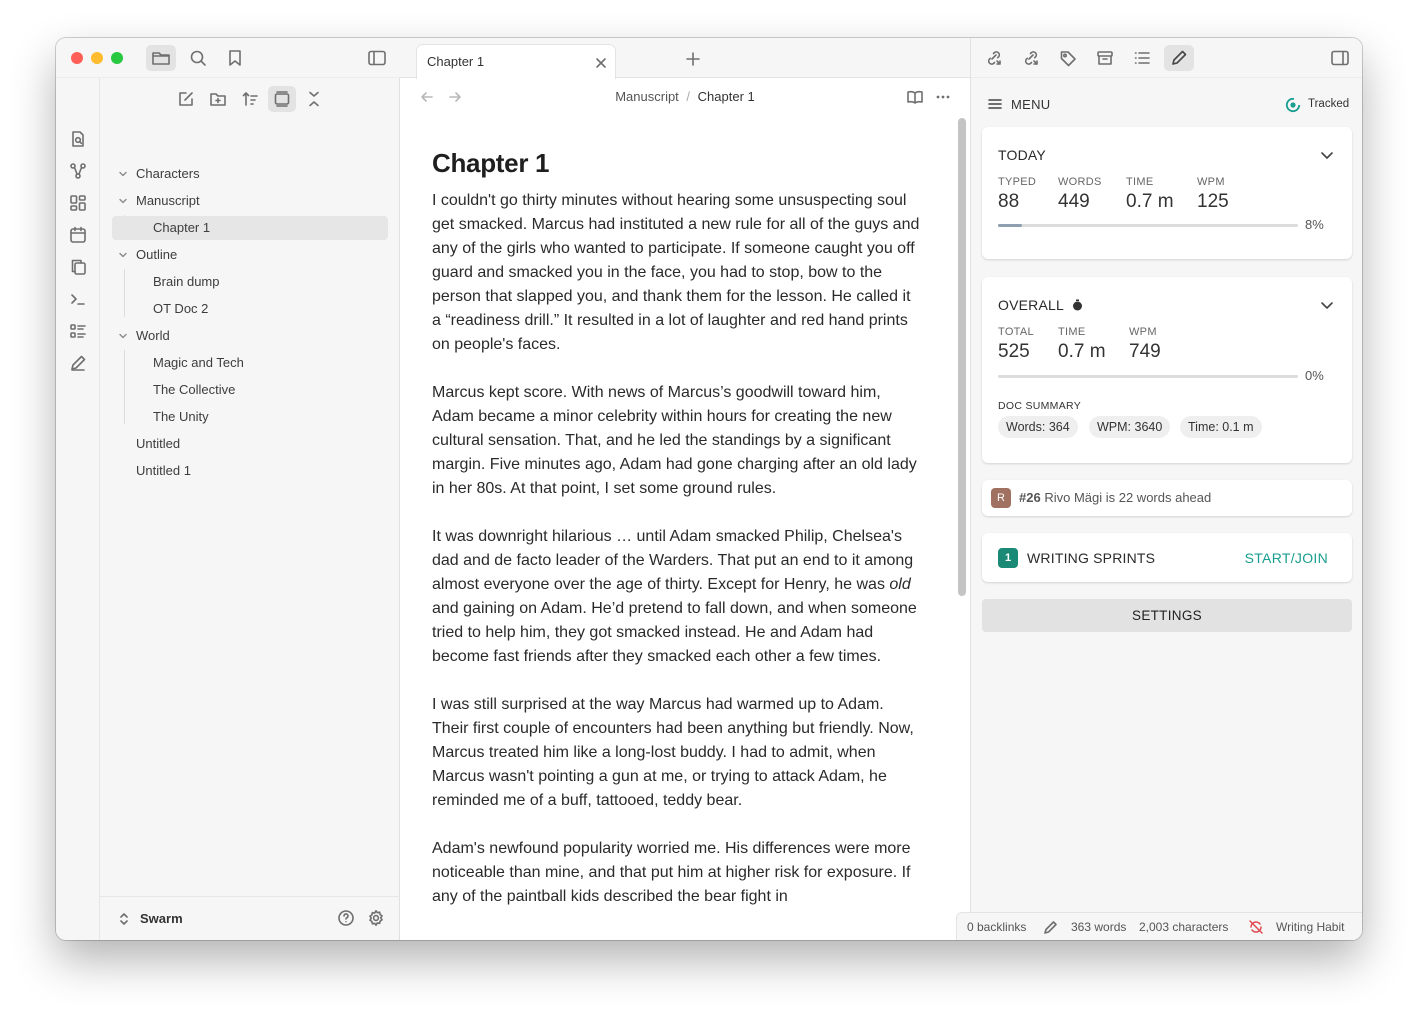  What do you see at coordinates (250, 471) in the screenshot?
I see `tree-file: Untitled 1` at bounding box center [250, 471].